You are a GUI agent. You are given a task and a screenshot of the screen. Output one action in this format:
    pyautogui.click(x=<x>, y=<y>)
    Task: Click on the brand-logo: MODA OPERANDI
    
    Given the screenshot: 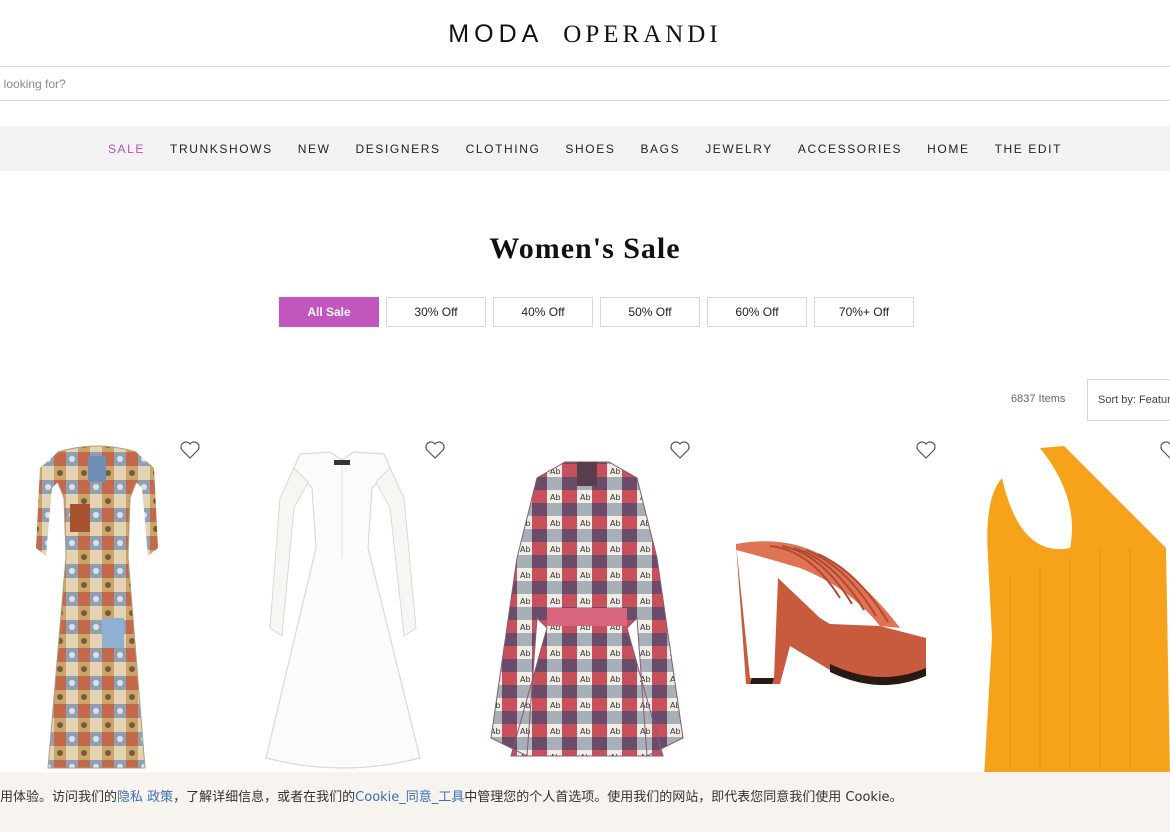 What is the action you would take?
    pyautogui.click(x=585, y=34)
    